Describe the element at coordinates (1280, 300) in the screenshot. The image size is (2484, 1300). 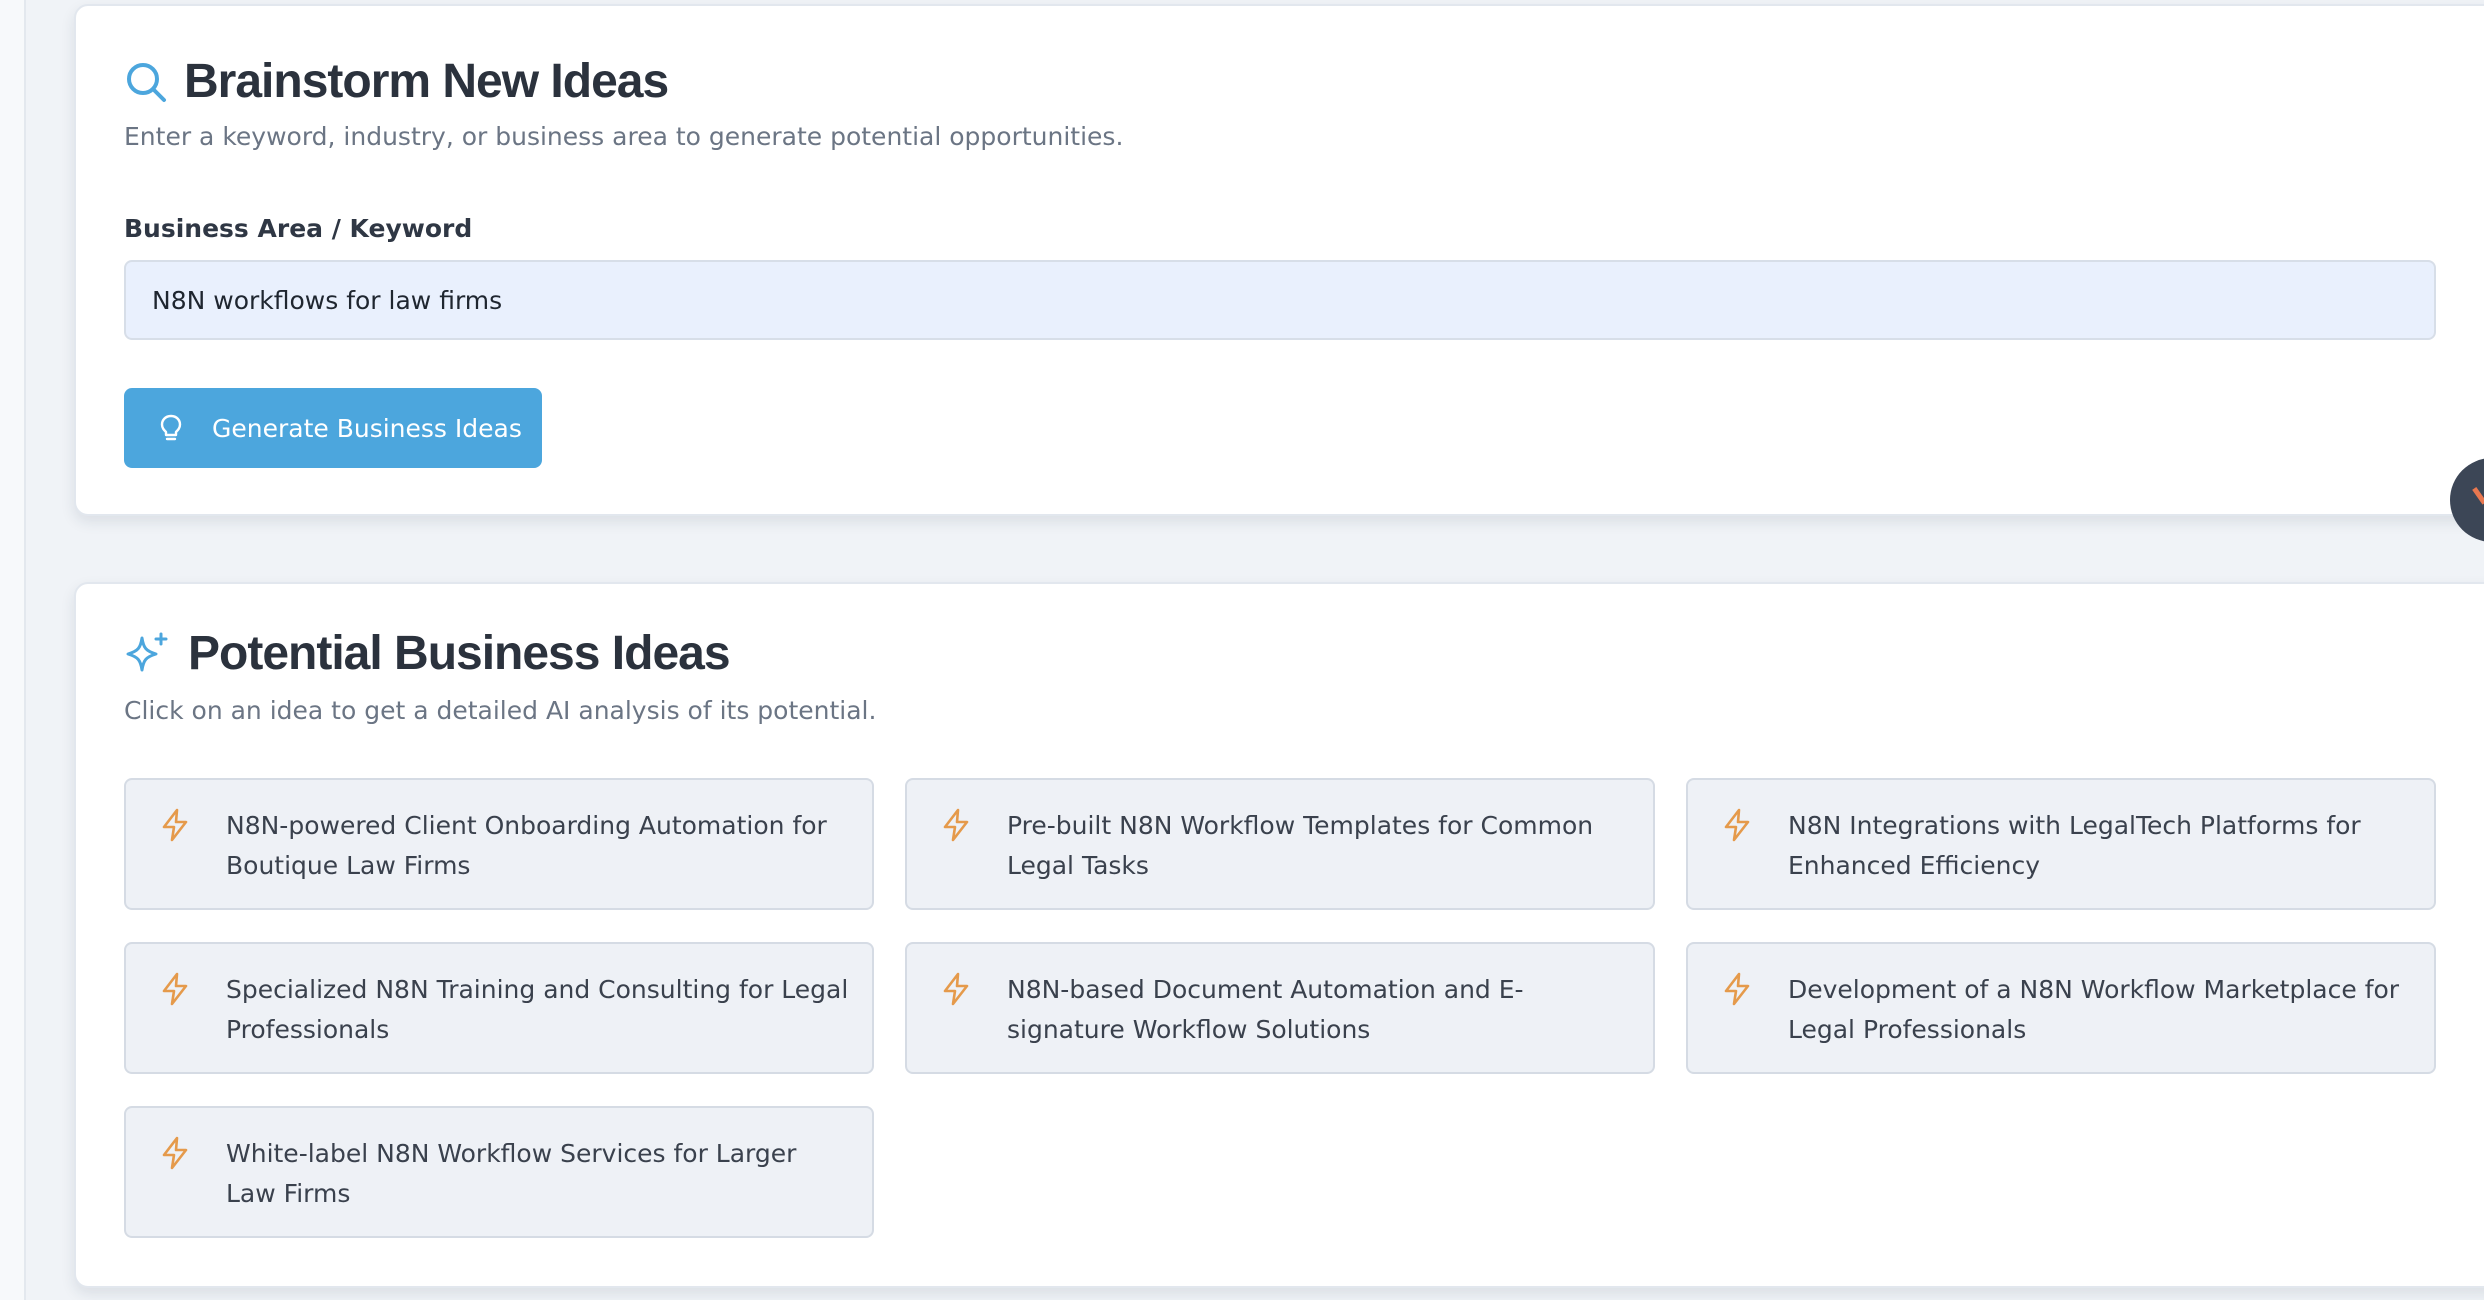
I see `business-area-input` at that location.